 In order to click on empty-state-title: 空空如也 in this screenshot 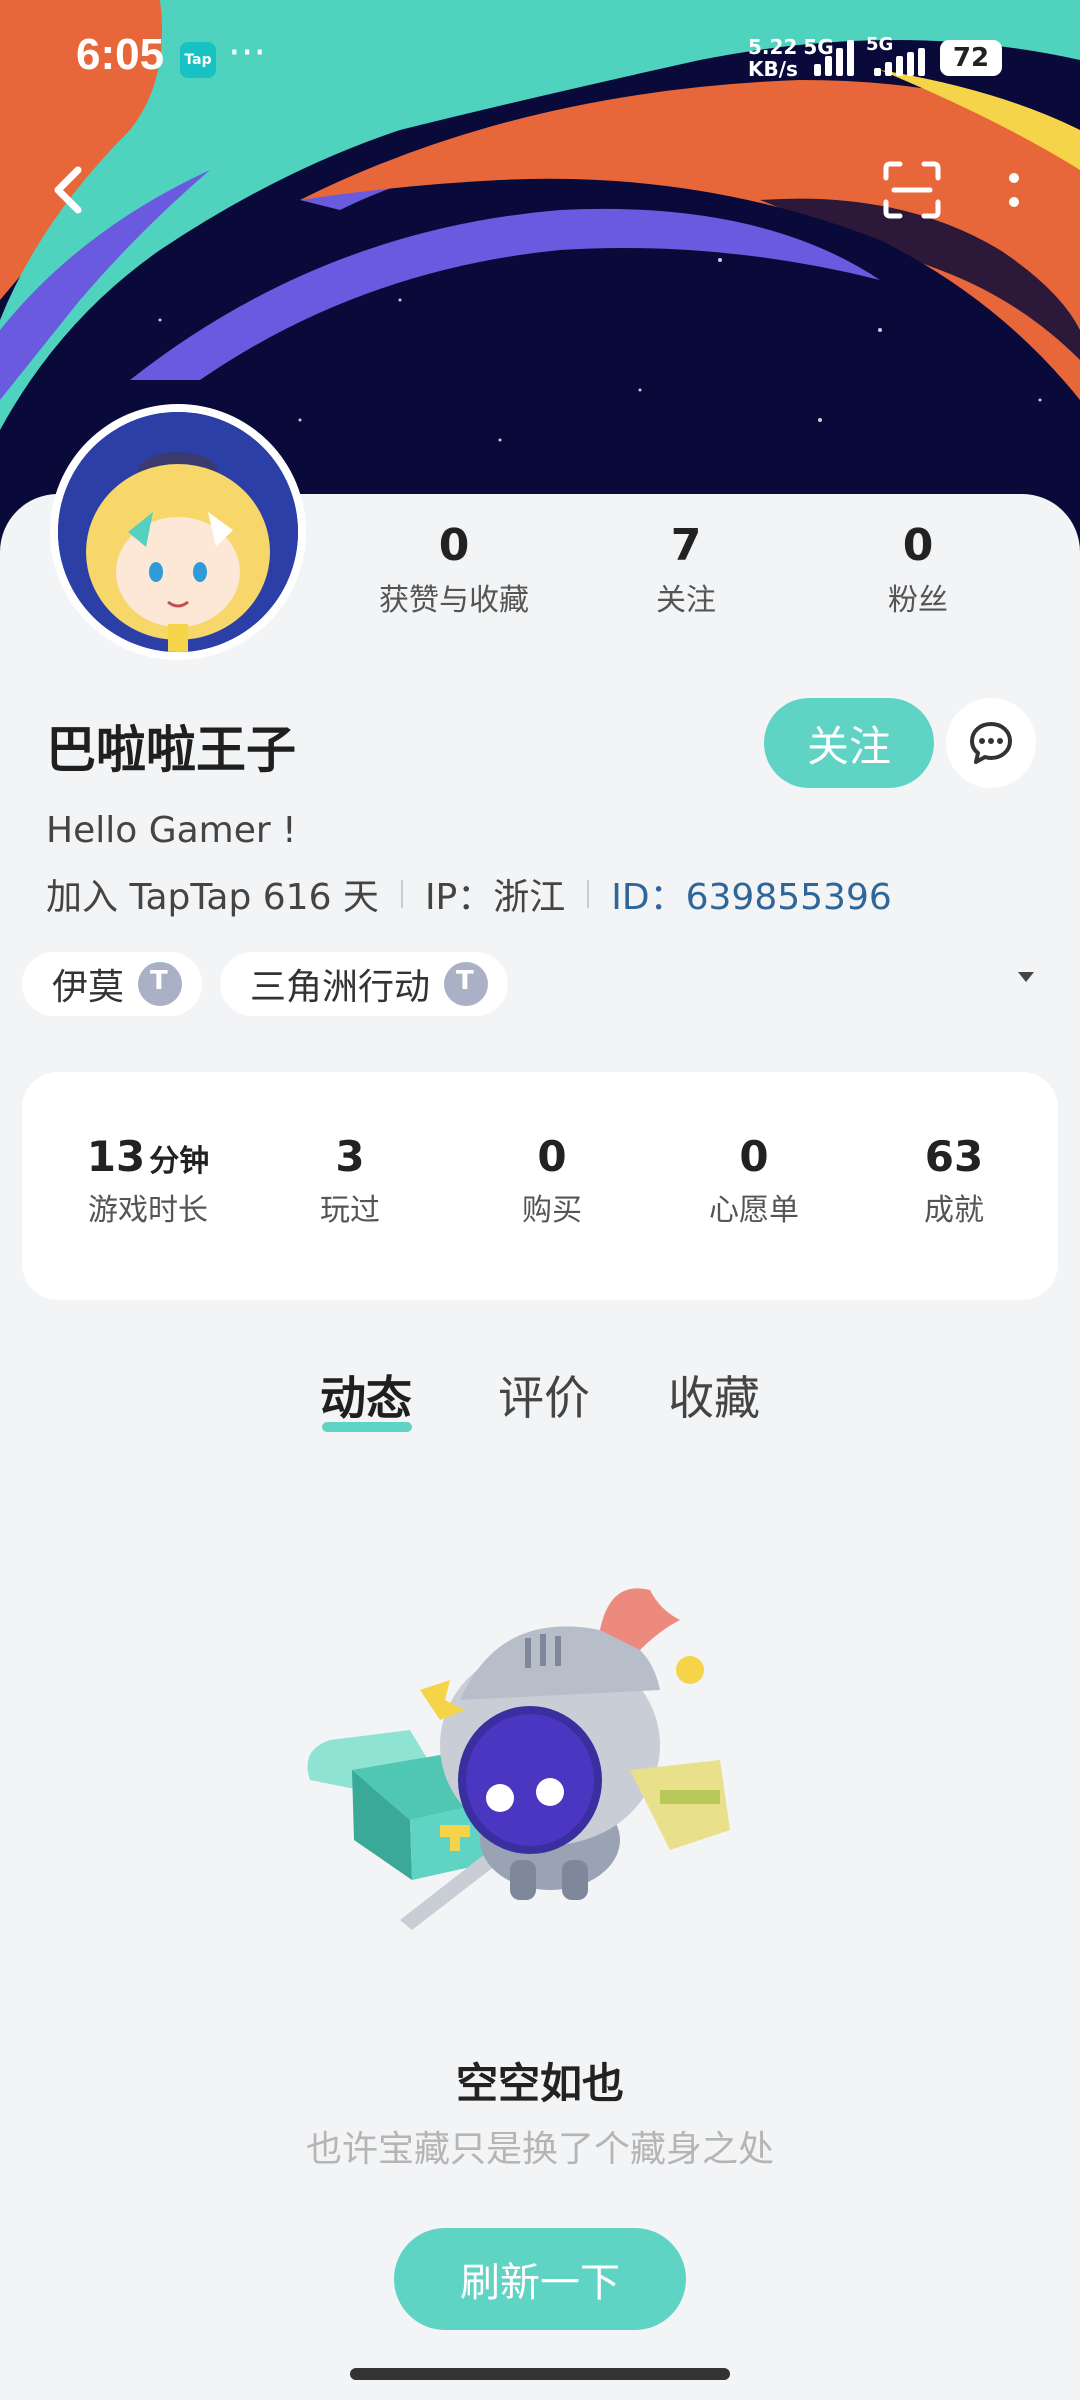, I will do `click(539, 2083)`.